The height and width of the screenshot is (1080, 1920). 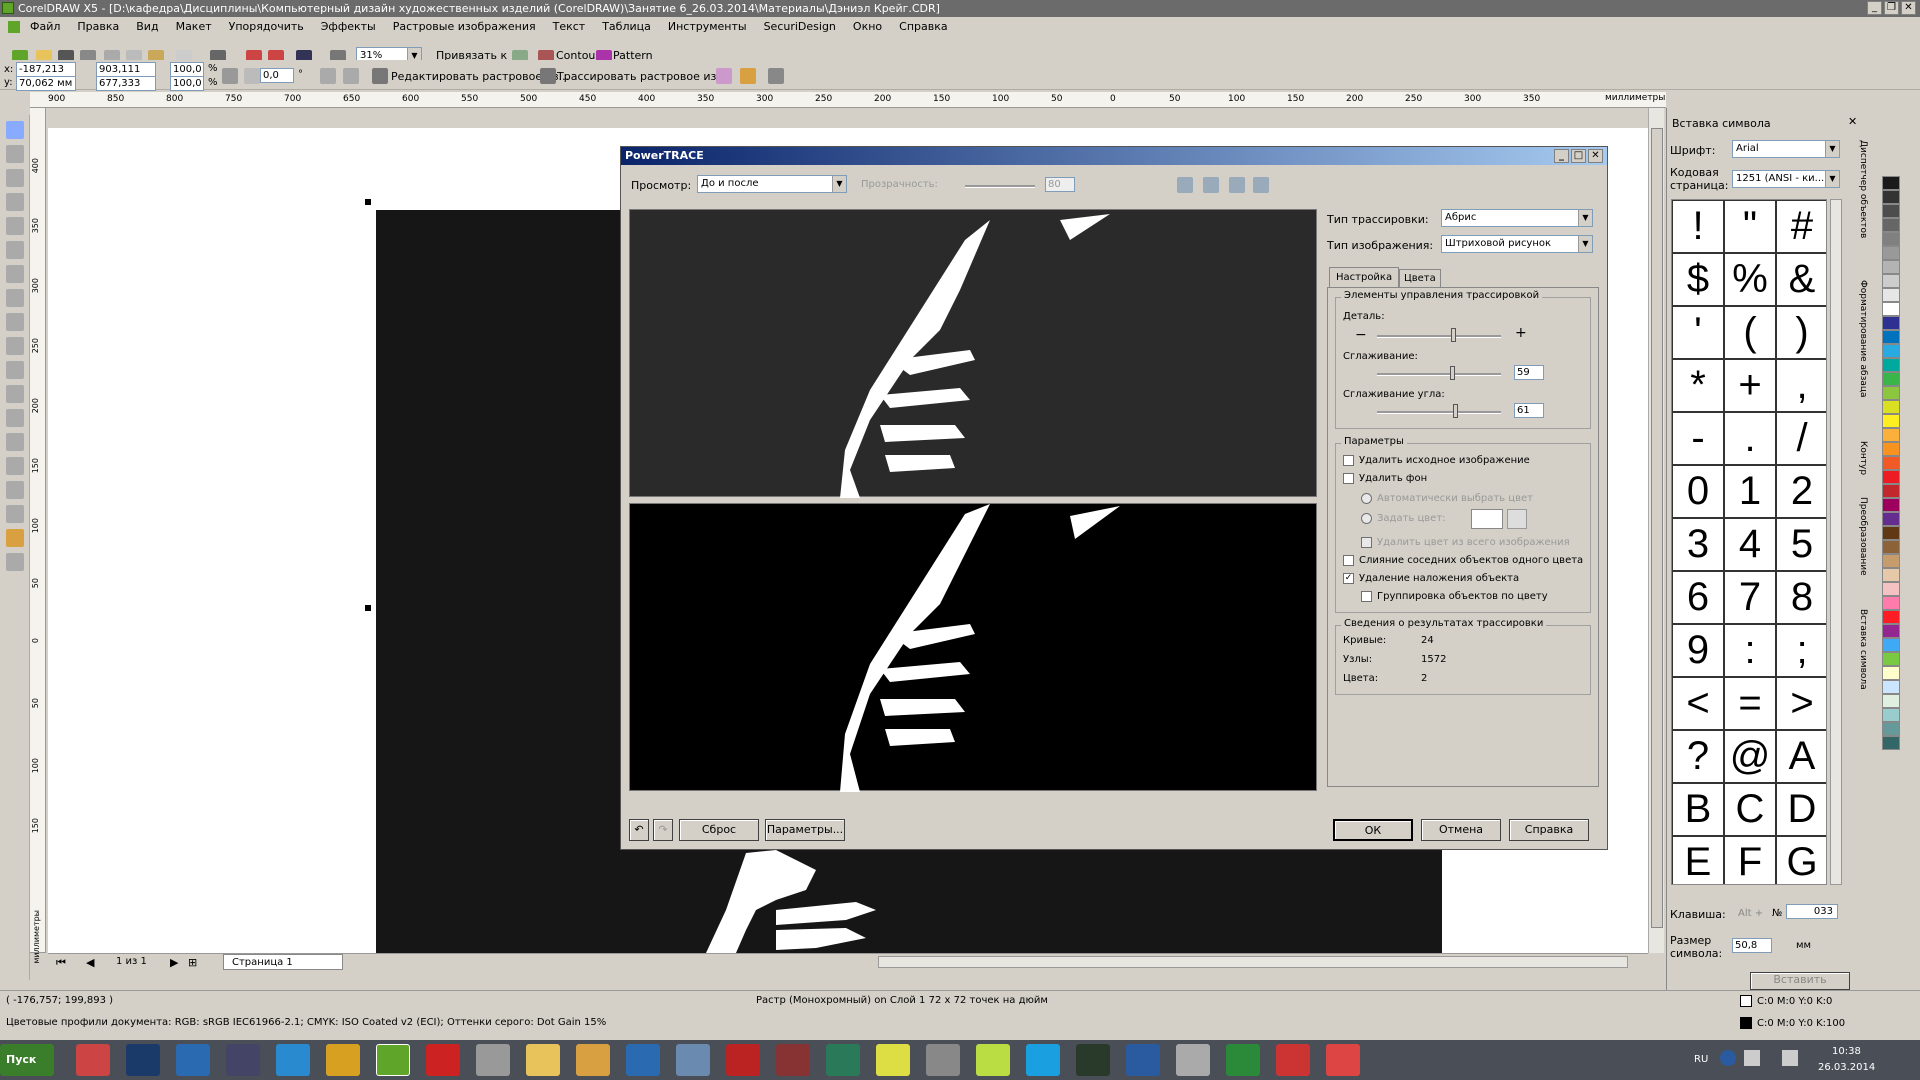 What do you see at coordinates (707, 26) in the screenshot?
I see `menu-item: Инструменты` at bounding box center [707, 26].